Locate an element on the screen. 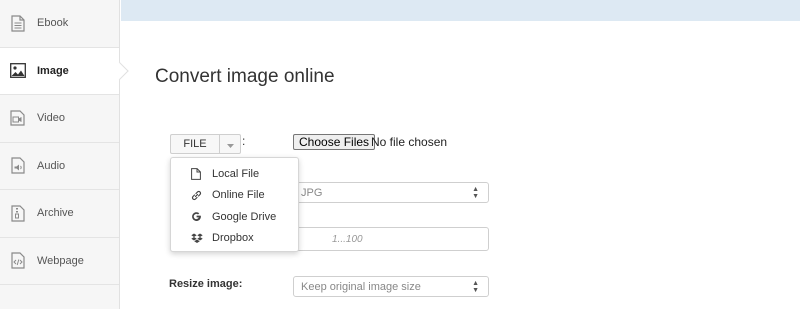  target-format-value: JPG is located at coordinates (312, 192).